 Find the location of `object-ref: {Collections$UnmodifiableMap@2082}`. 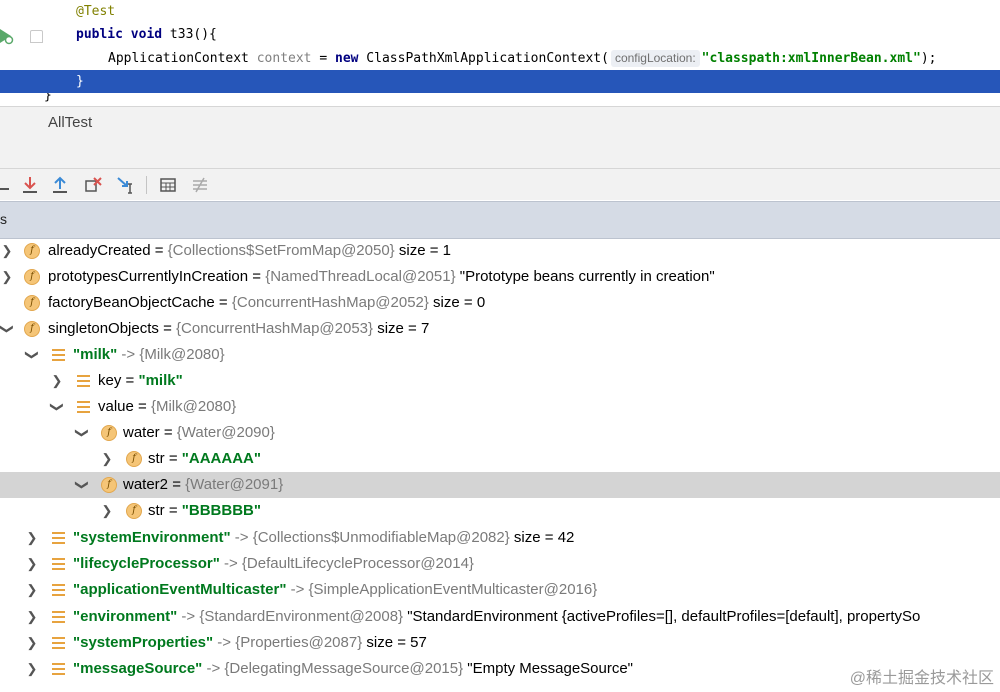

object-ref: {Collections$UnmodifiableMap@2082} is located at coordinates (381, 537).